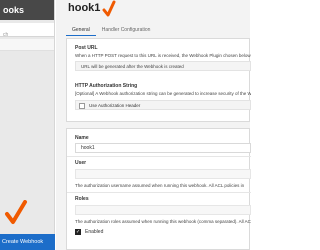 Image resolution: width=320 pixels, height=250 pixels. What do you see at coordinates (163, 210) in the screenshot?
I see `roles-input` at bounding box center [163, 210].